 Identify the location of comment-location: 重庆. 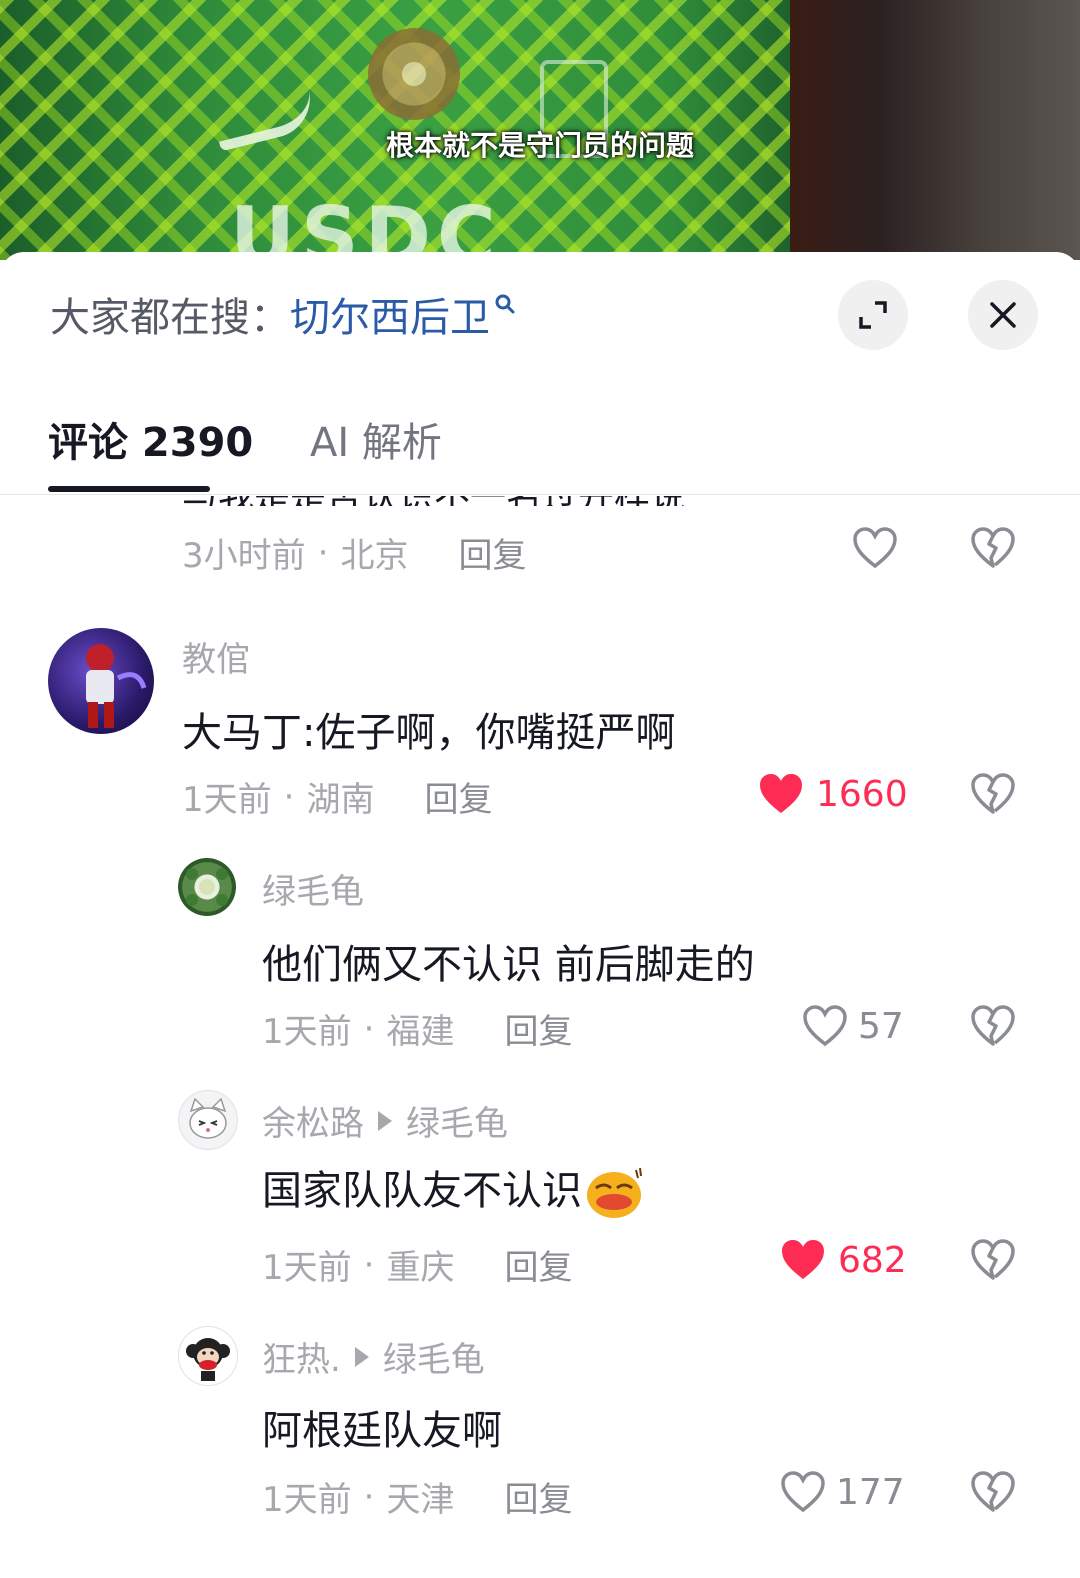
(420, 1268).